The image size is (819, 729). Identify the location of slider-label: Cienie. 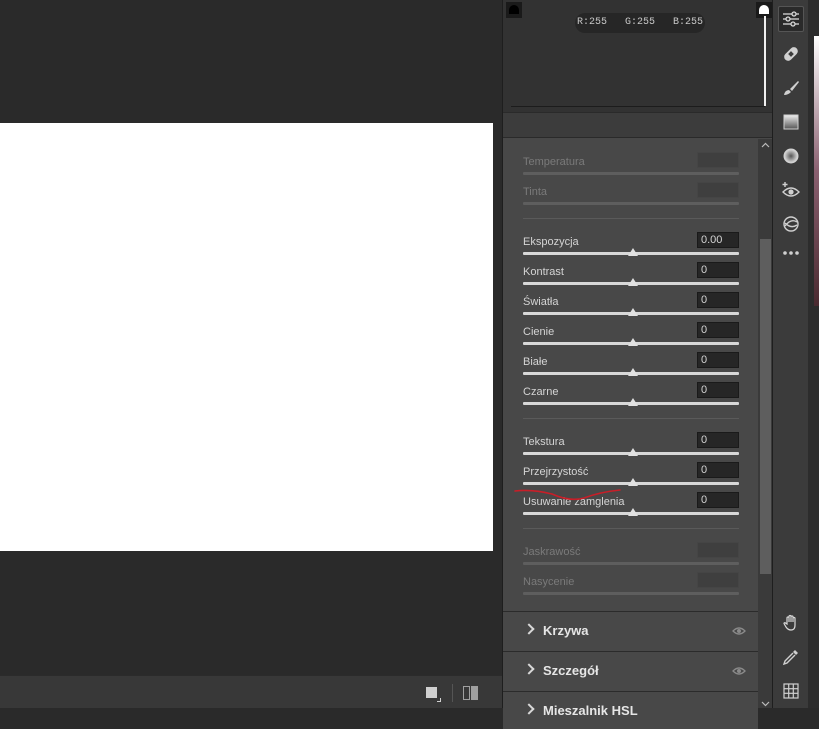
(539, 332).